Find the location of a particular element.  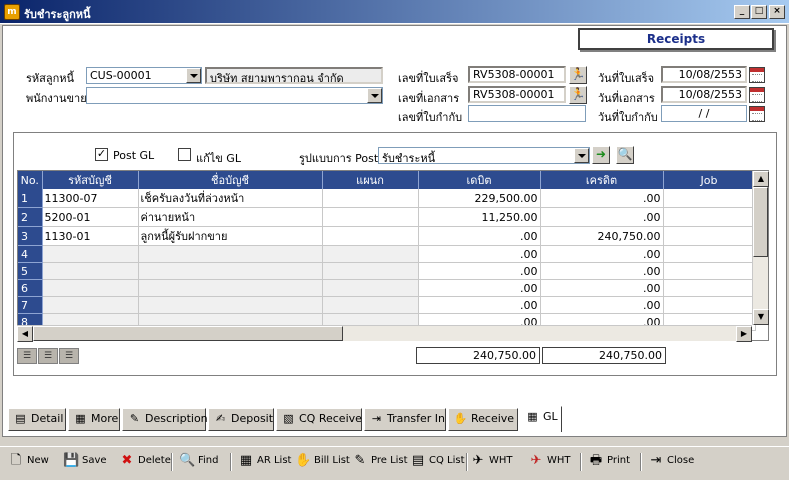

col-header-job: Job is located at coordinates (709, 180).